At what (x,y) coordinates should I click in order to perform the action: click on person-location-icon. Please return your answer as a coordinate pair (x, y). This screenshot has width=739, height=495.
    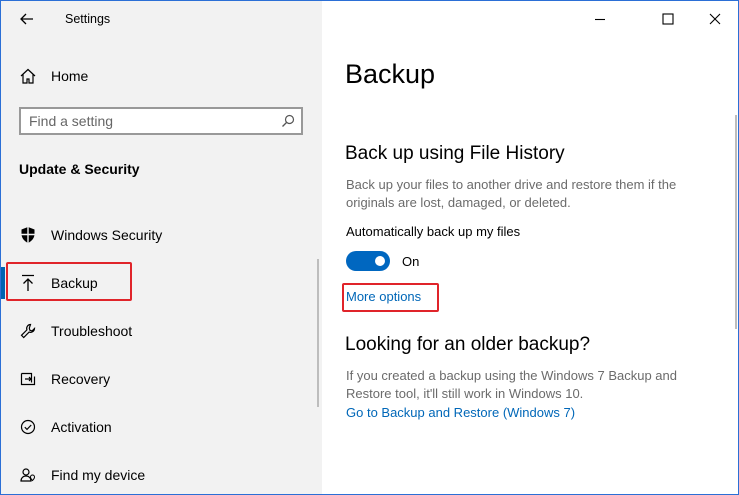
    Looking at the image, I should click on (28, 475).